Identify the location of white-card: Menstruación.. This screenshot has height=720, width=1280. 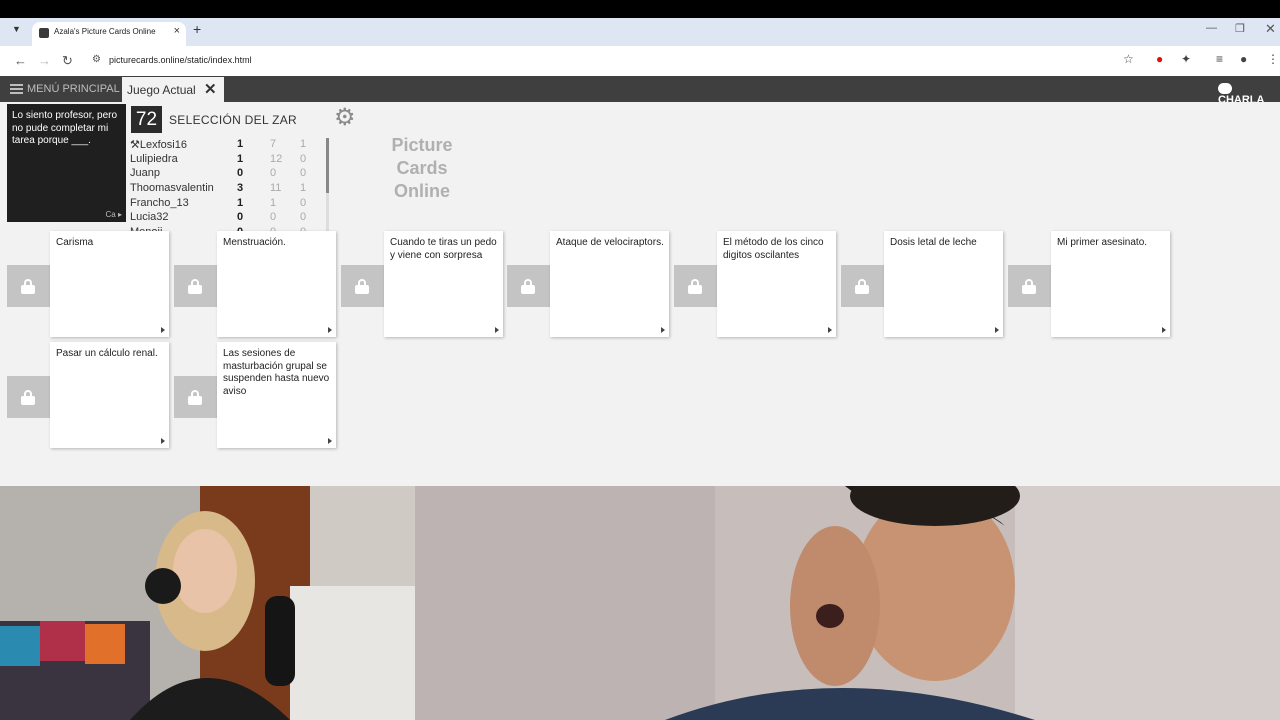
(276, 284).